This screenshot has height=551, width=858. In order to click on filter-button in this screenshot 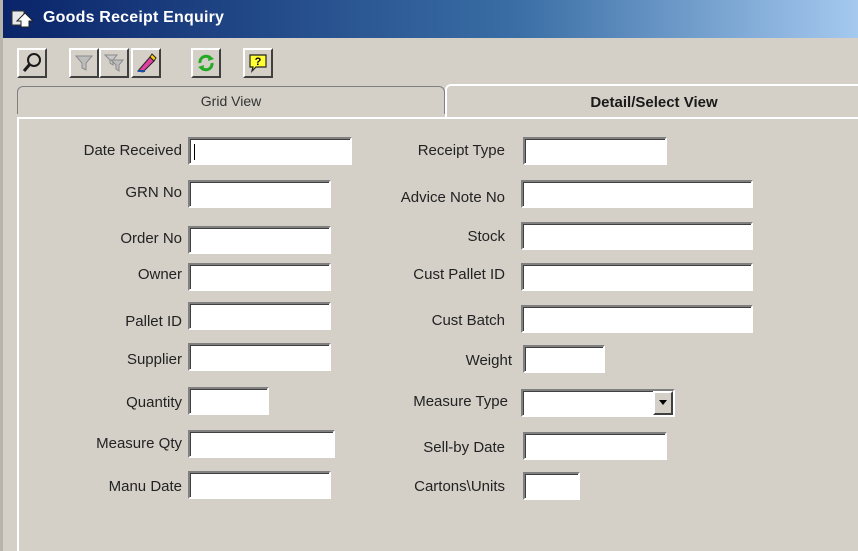, I will do `click(84, 63)`.